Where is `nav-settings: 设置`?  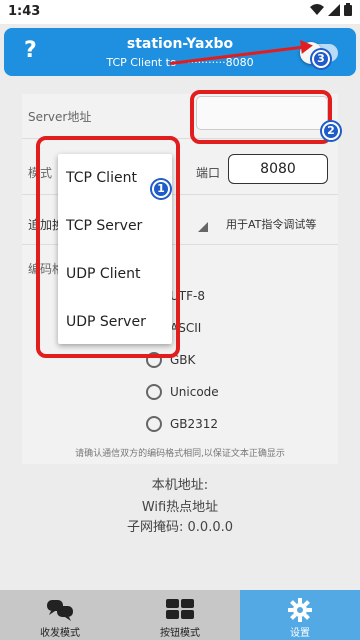 nav-settings: 设置 is located at coordinates (300, 615).